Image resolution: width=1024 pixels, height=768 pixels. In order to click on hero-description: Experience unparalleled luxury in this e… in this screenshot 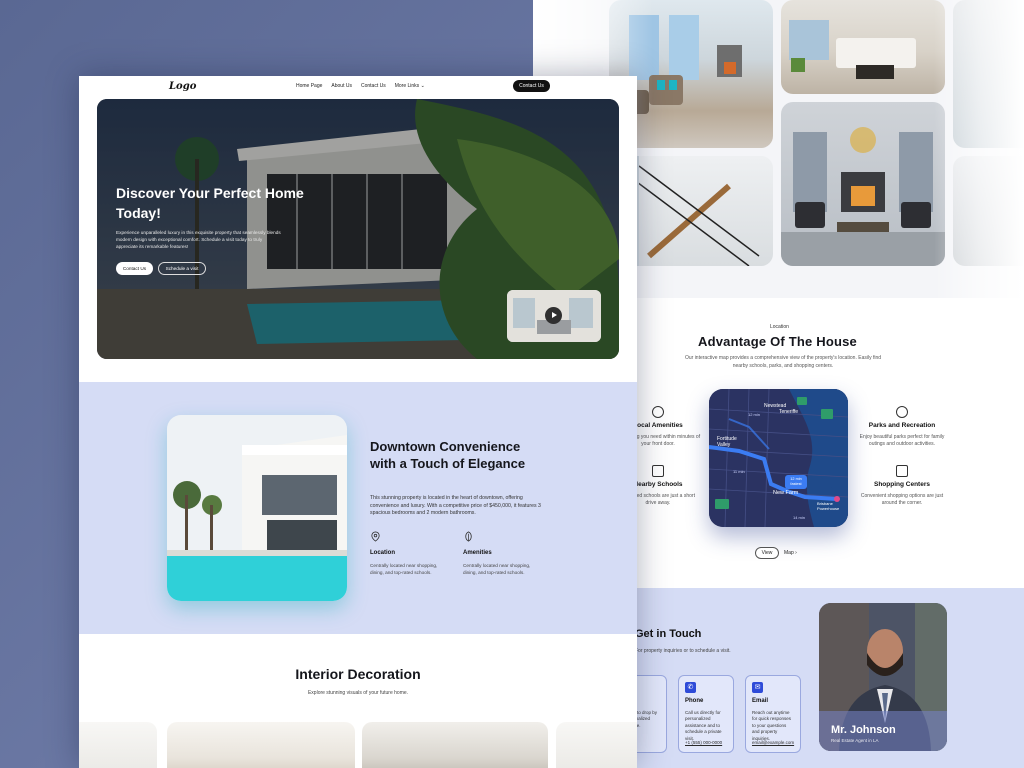, I will do `click(198, 239)`.